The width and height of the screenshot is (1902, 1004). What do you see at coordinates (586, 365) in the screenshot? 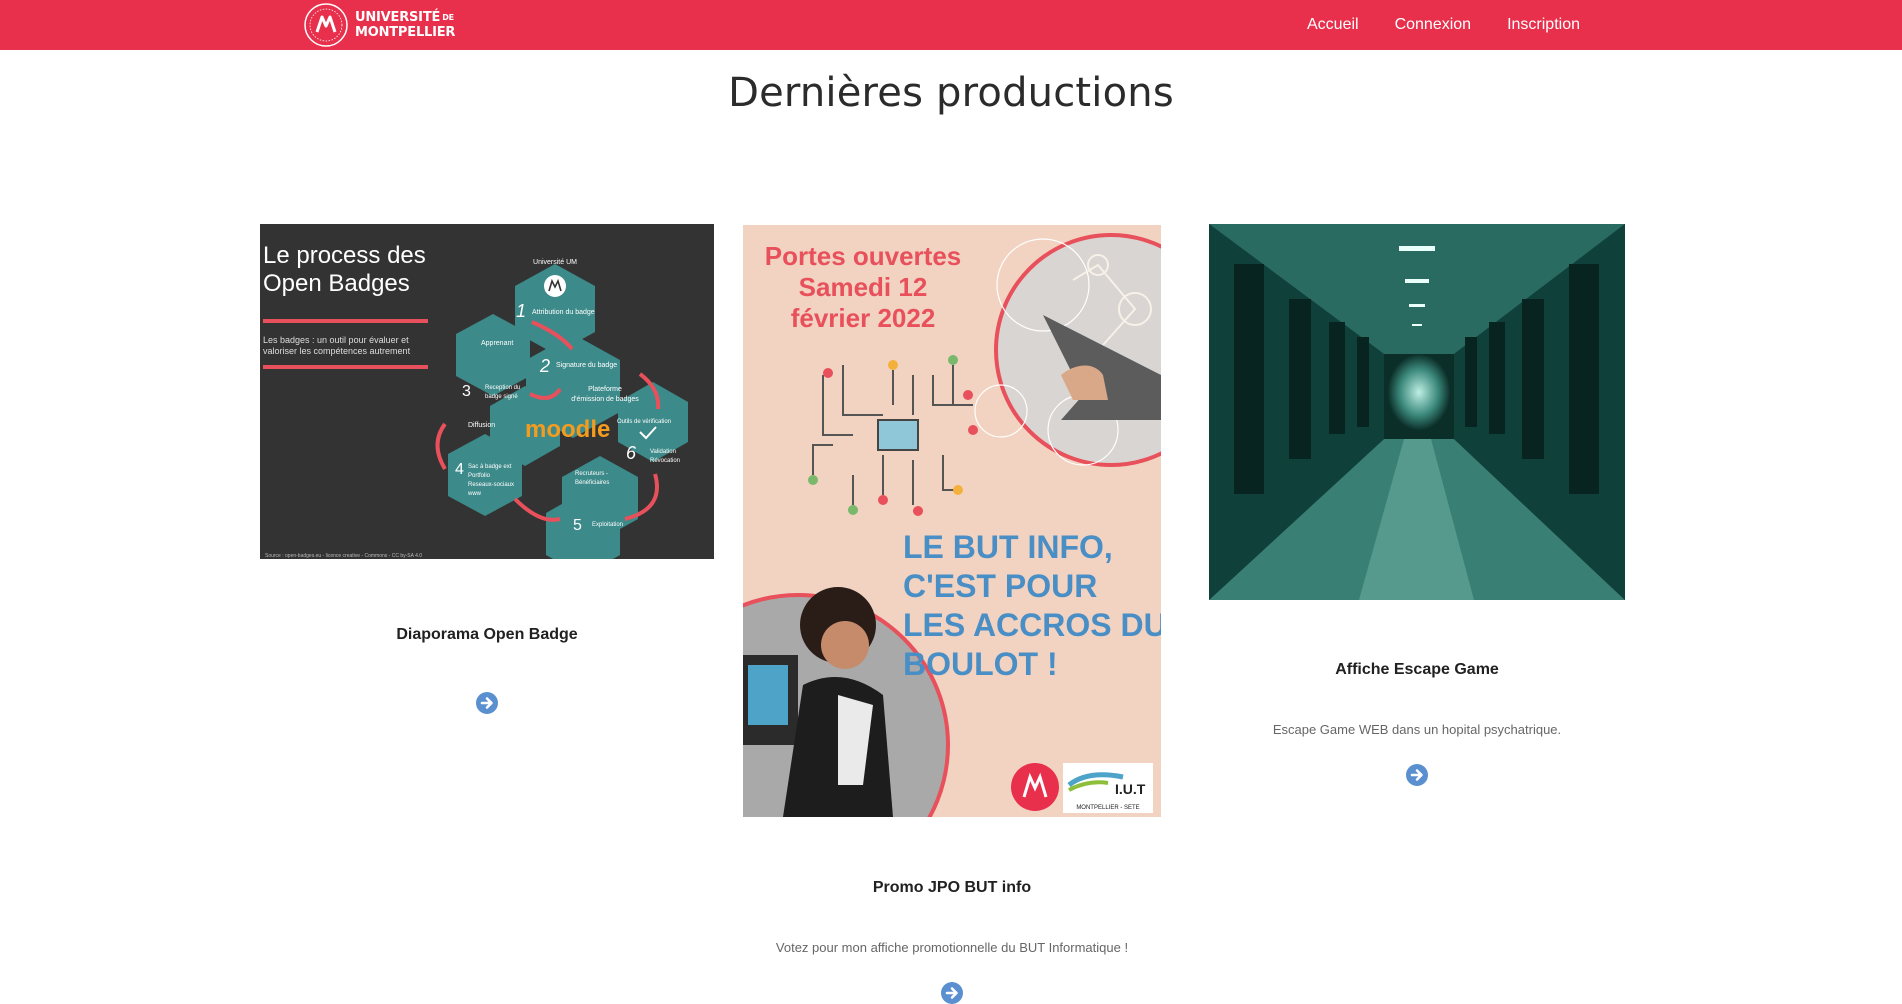
I see `ob-step2: Signature du badge` at bounding box center [586, 365].